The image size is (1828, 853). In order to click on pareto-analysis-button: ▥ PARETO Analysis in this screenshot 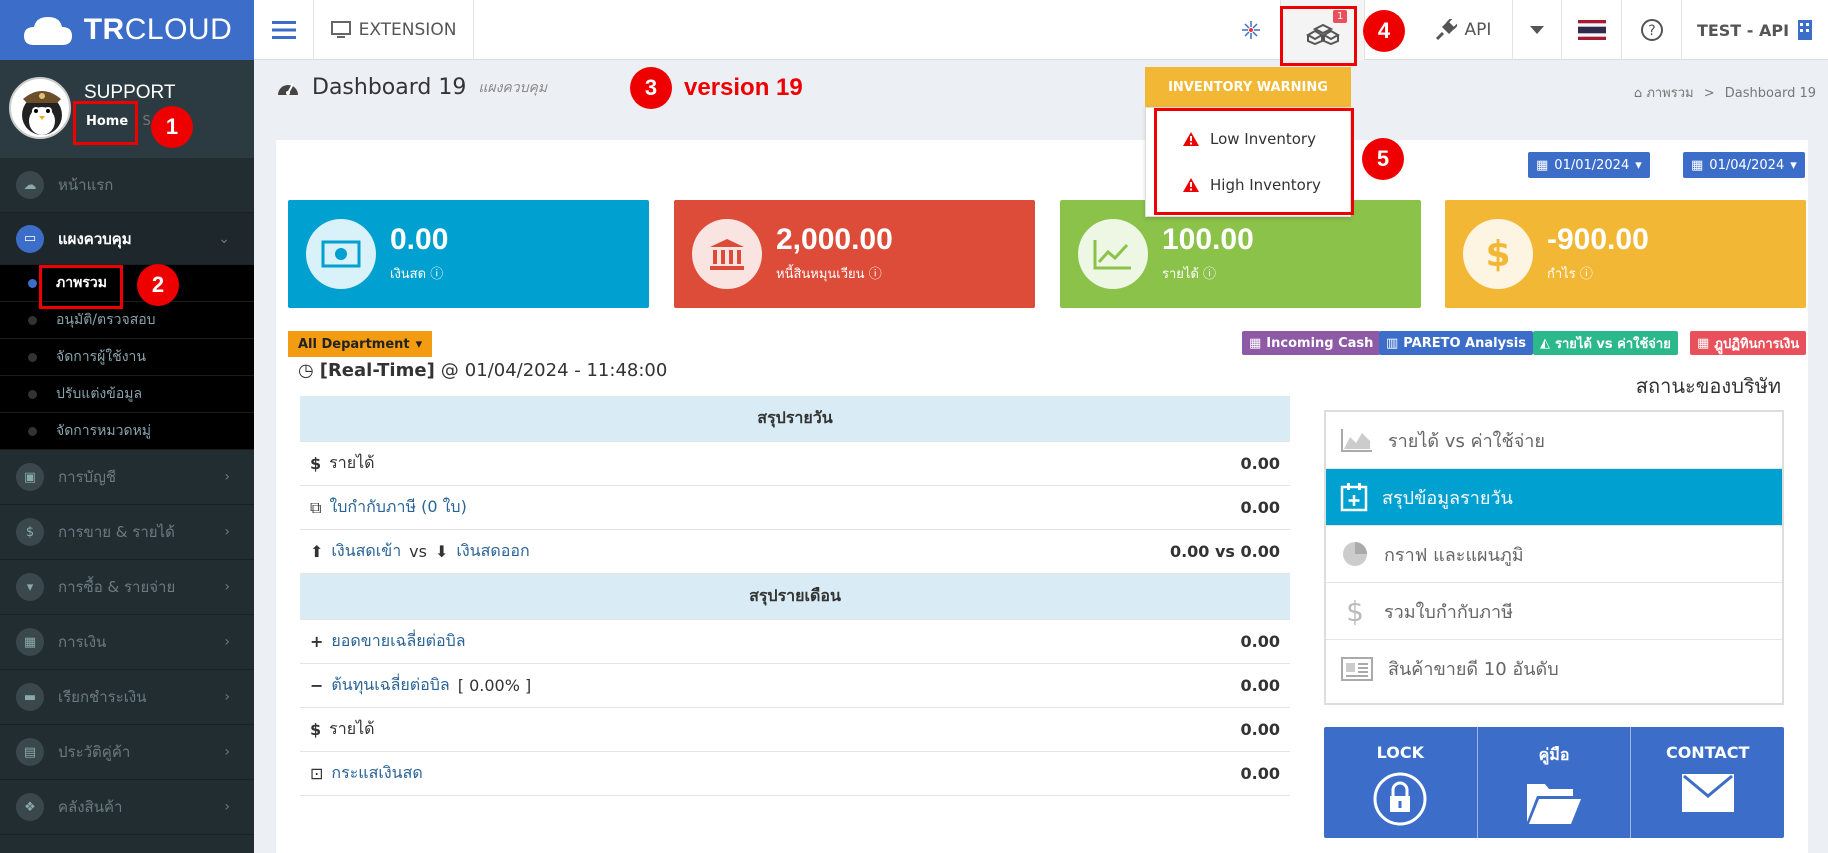, I will do `click(1456, 343)`.